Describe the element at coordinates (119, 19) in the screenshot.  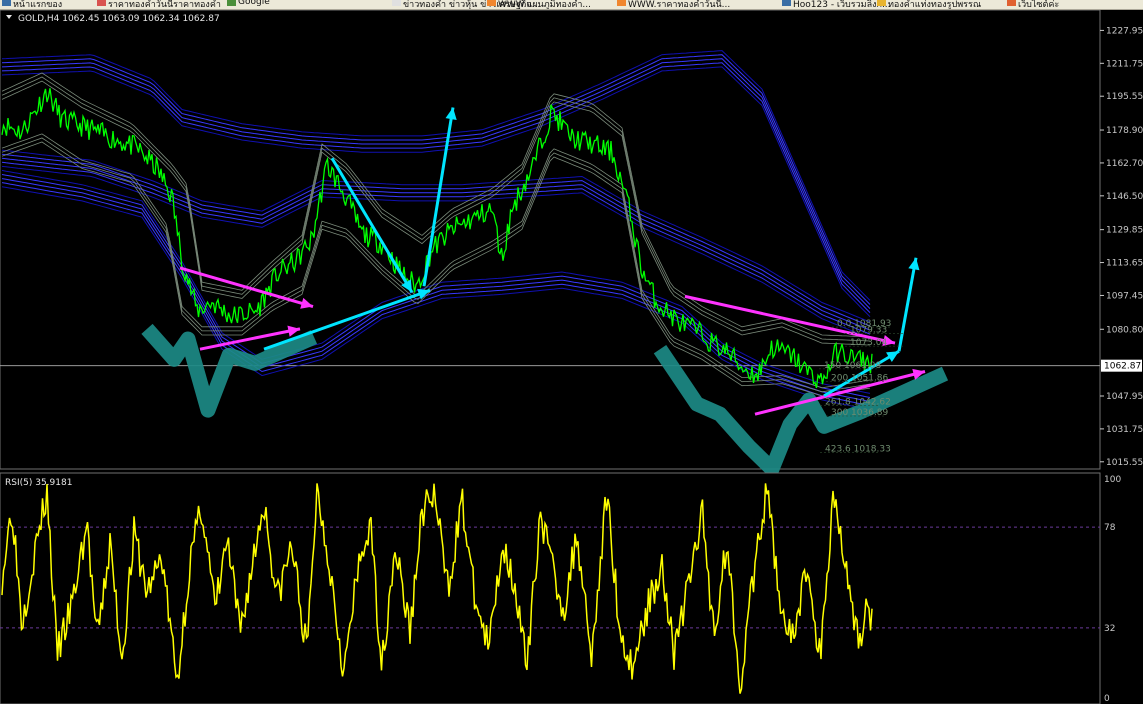
I see `price-chart-title: GOLD,H4 1062.45 1063.09 1062.34 1062.87` at that location.